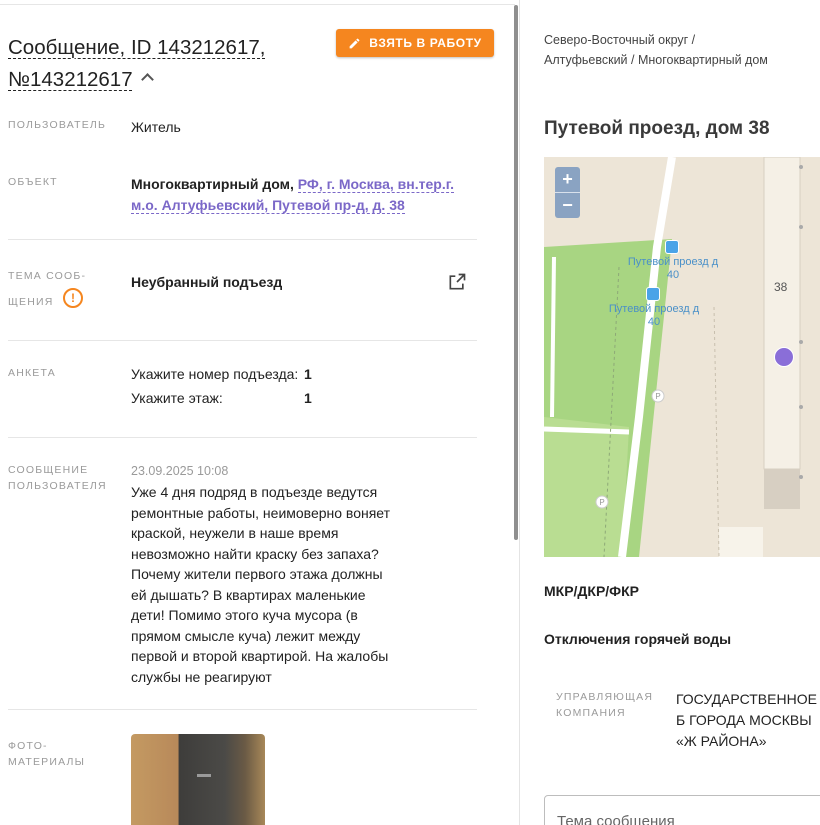  I want to click on survey-row: Укажите этаж: 1, so click(221, 398).